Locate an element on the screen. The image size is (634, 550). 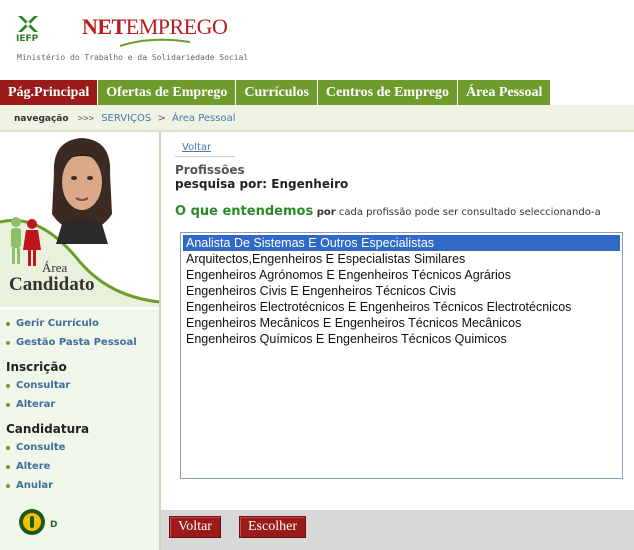
breadcrumb: navegação >>> SERVIÇOS > Área Pessoal is located at coordinates (317, 118).